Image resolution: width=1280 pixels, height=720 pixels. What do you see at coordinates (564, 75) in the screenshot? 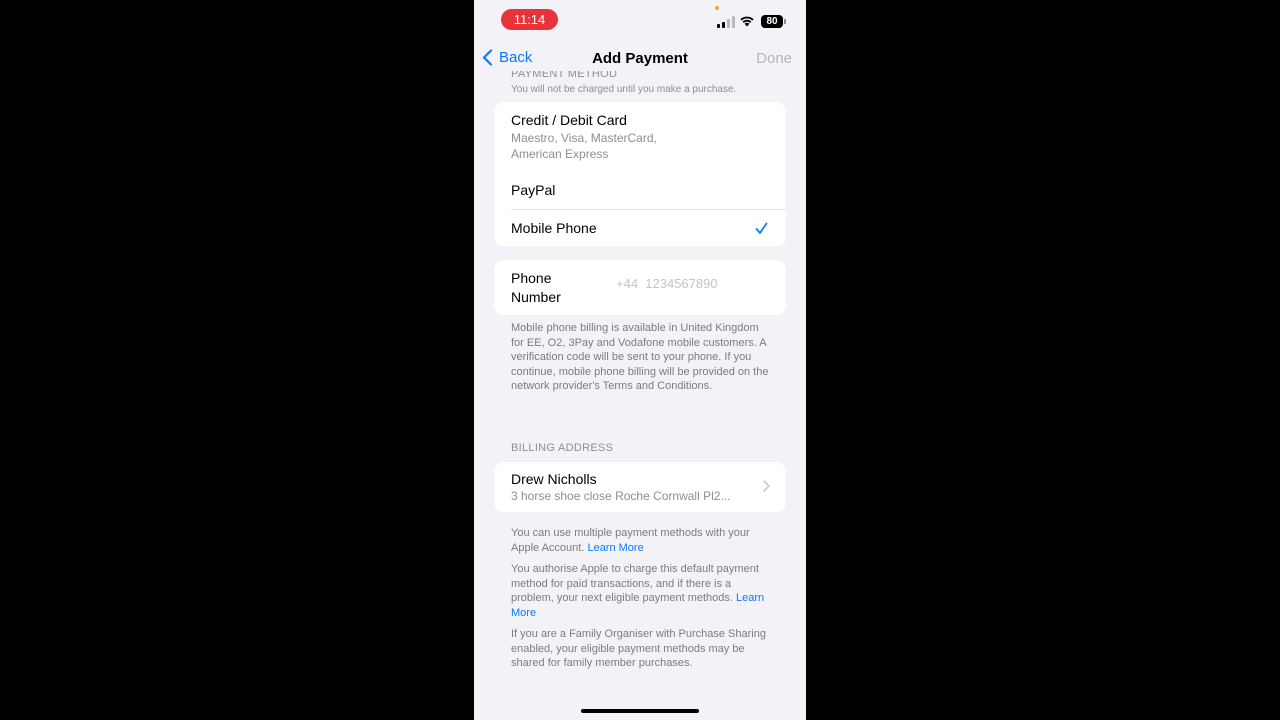
I see `payment-method-header: PAYMENT METHOD` at bounding box center [564, 75].